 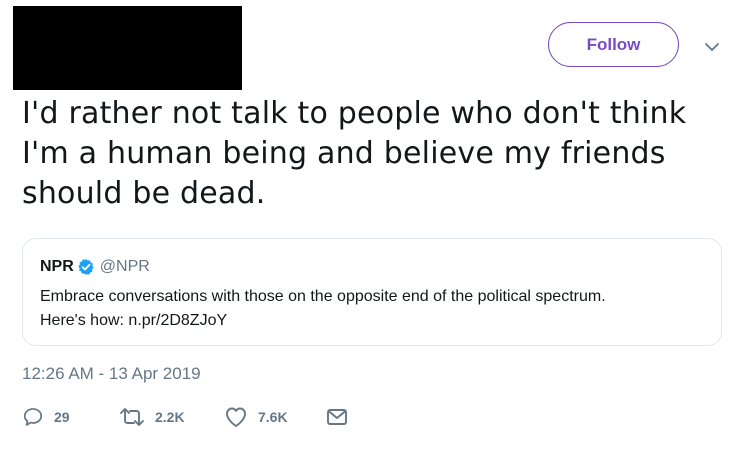 What do you see at coordinates (132, 417) in the screenshot?
I see `retweet-icon` at bounding box center [132, 417].